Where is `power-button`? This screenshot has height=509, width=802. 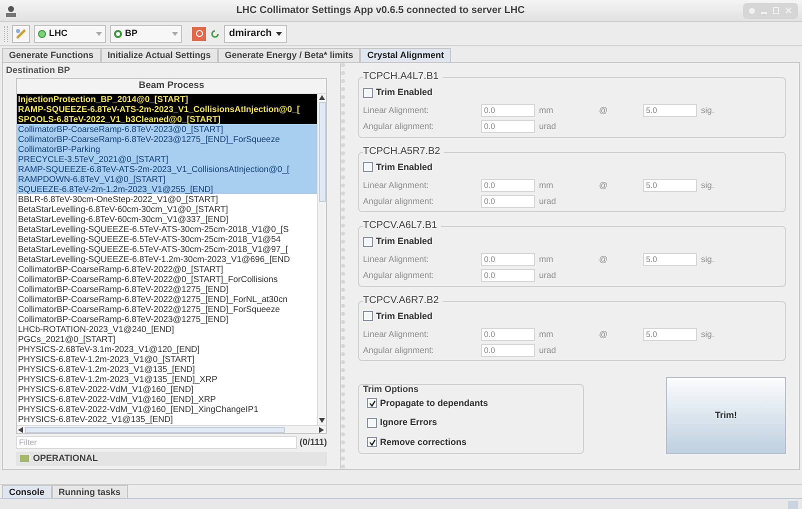 power-button is located at coordinates (199, 33).